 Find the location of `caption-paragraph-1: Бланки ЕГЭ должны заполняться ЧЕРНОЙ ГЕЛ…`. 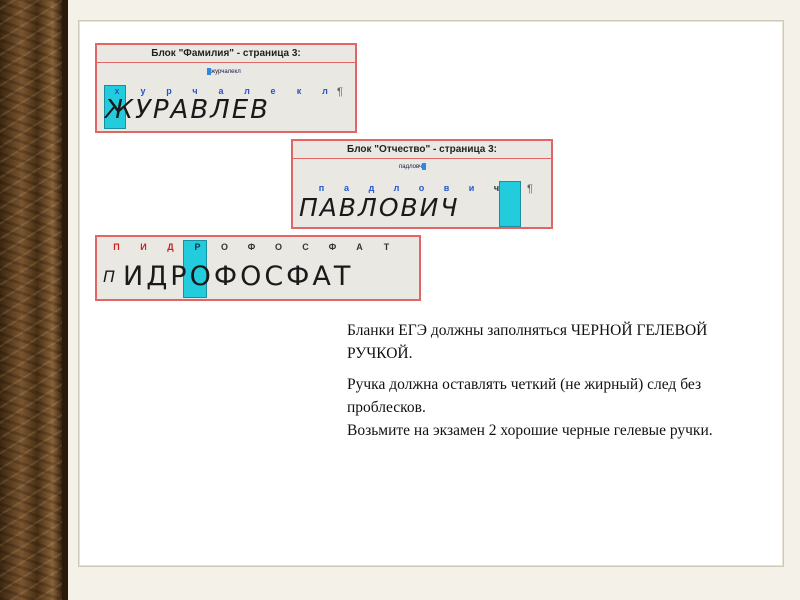

caption-paragraph-1: Бланки ЕГЭ должны заполняться ЧЕРНОЙ ГЕЛ… is located at coordinates (527, 342).